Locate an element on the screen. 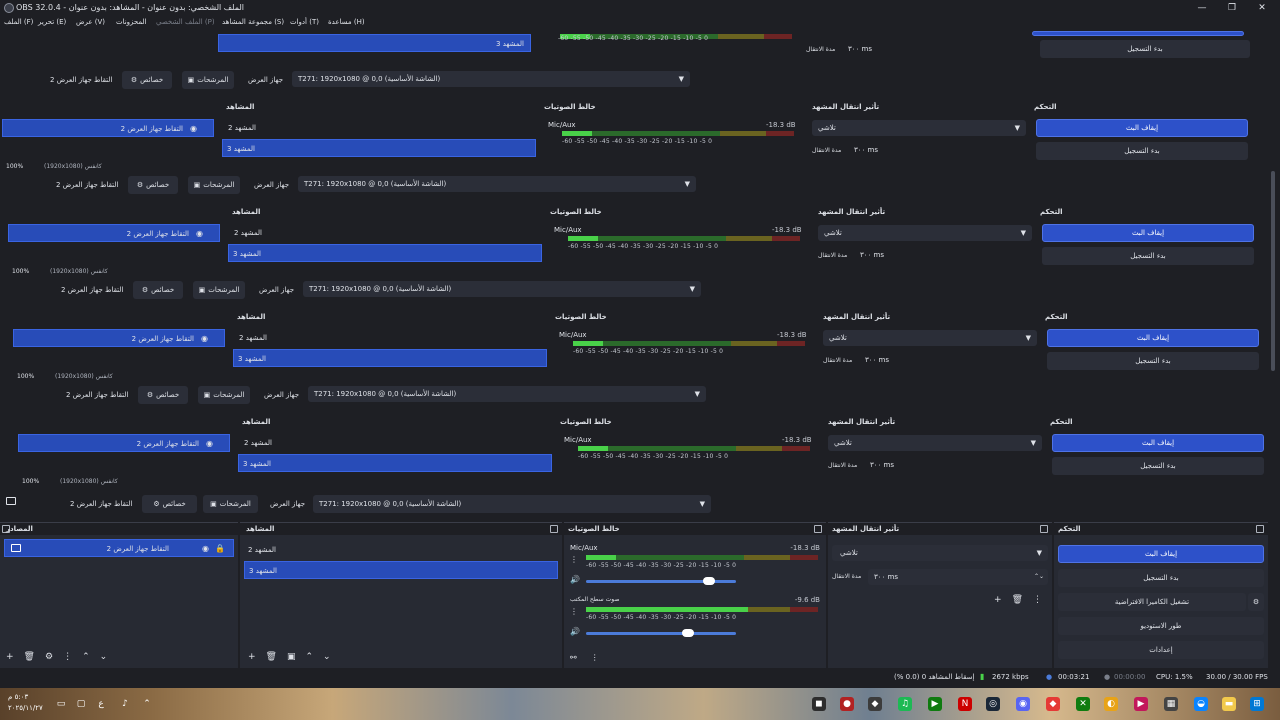  edge-icon: ◒ is located at coordinates (1201, 704).